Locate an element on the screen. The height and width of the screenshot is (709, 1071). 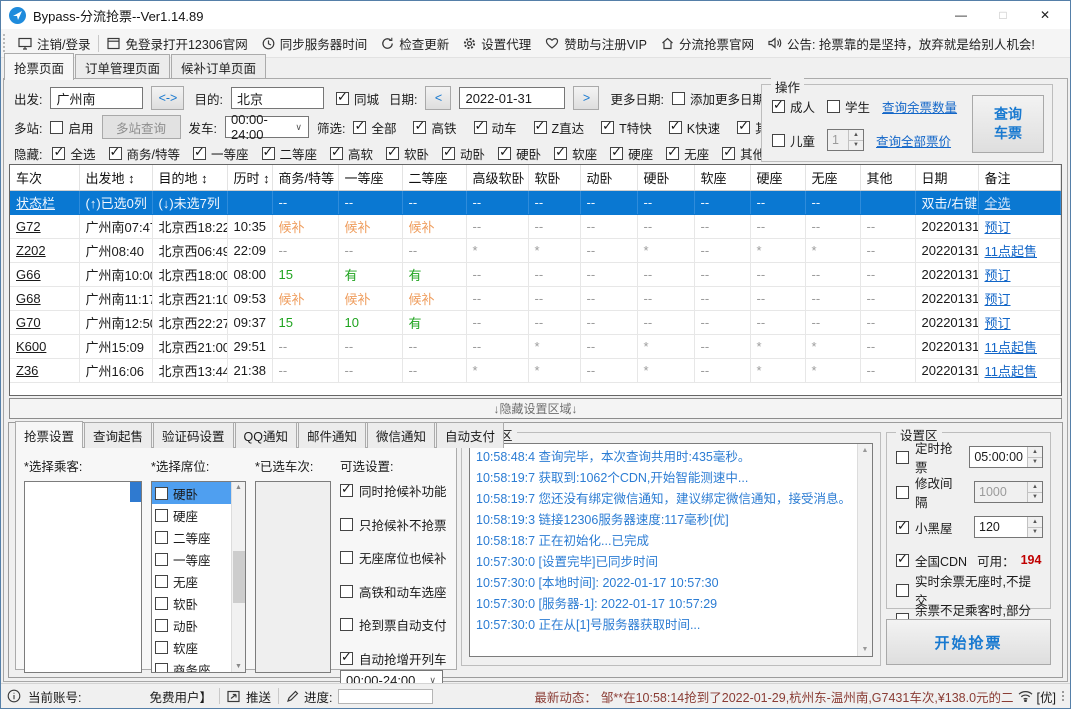
date-input: 2022-01-31 is located at coordinates (512, 98).